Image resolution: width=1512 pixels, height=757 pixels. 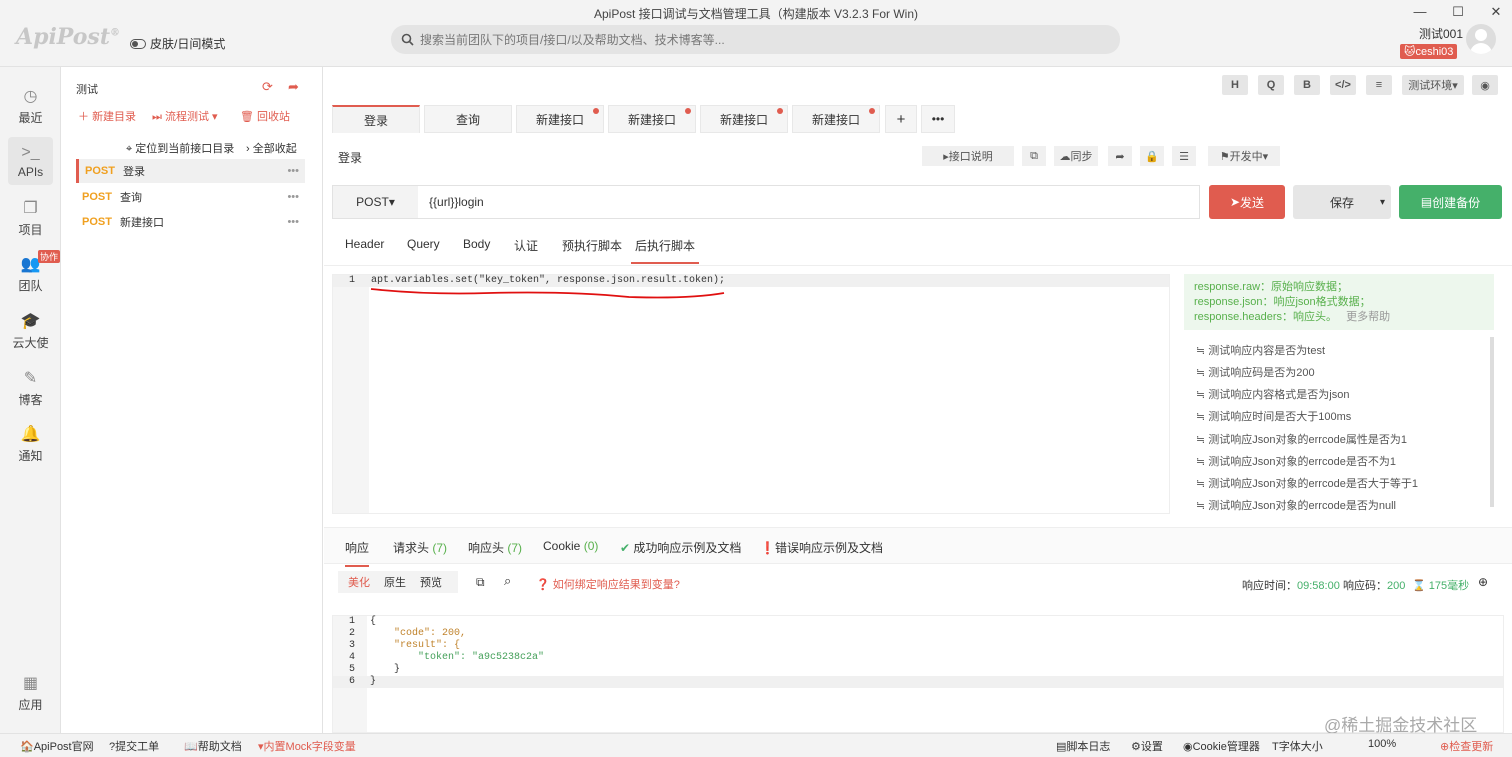 What do you see at coordinates (352, 280) in the screenshot?
I see `line-number: 1` at bounding box center [352, 280].